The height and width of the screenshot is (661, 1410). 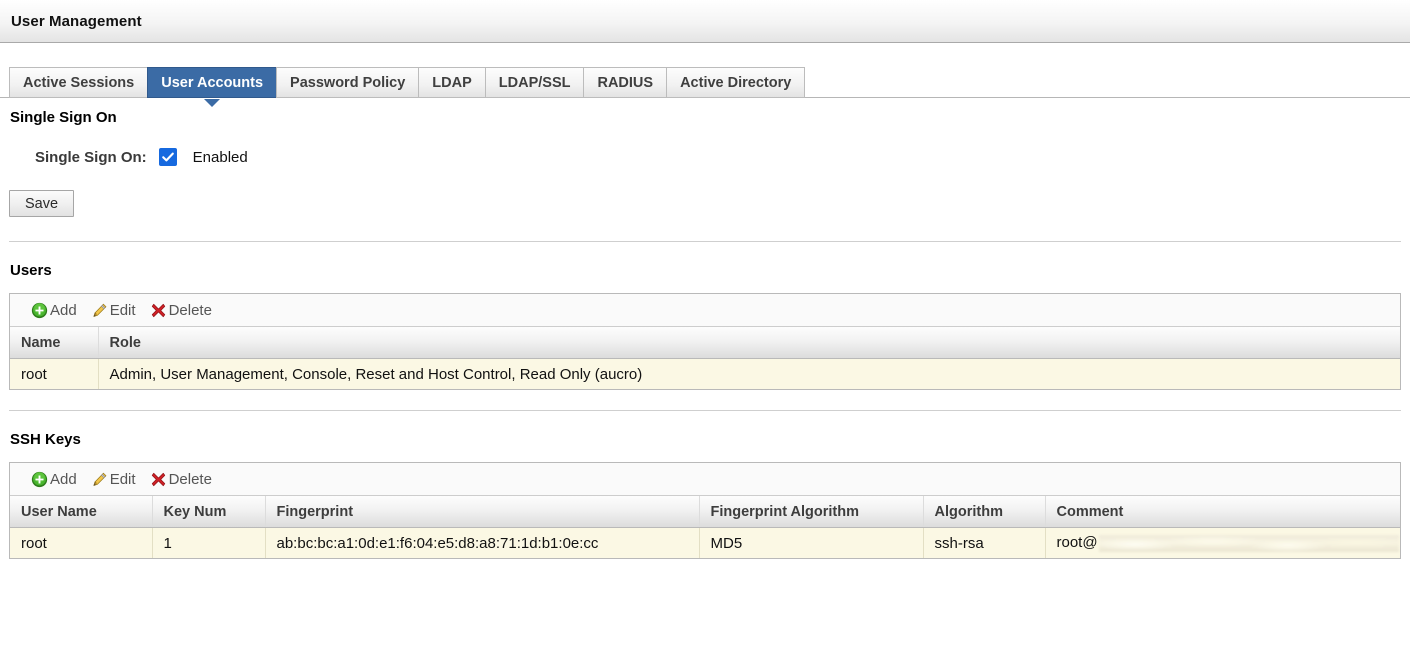 What do you see at coordinates (482, 512) in the screenshot?
I see `ssh-keys-column-fingerprint: Fingerprint` at bounding box center [482, 512].